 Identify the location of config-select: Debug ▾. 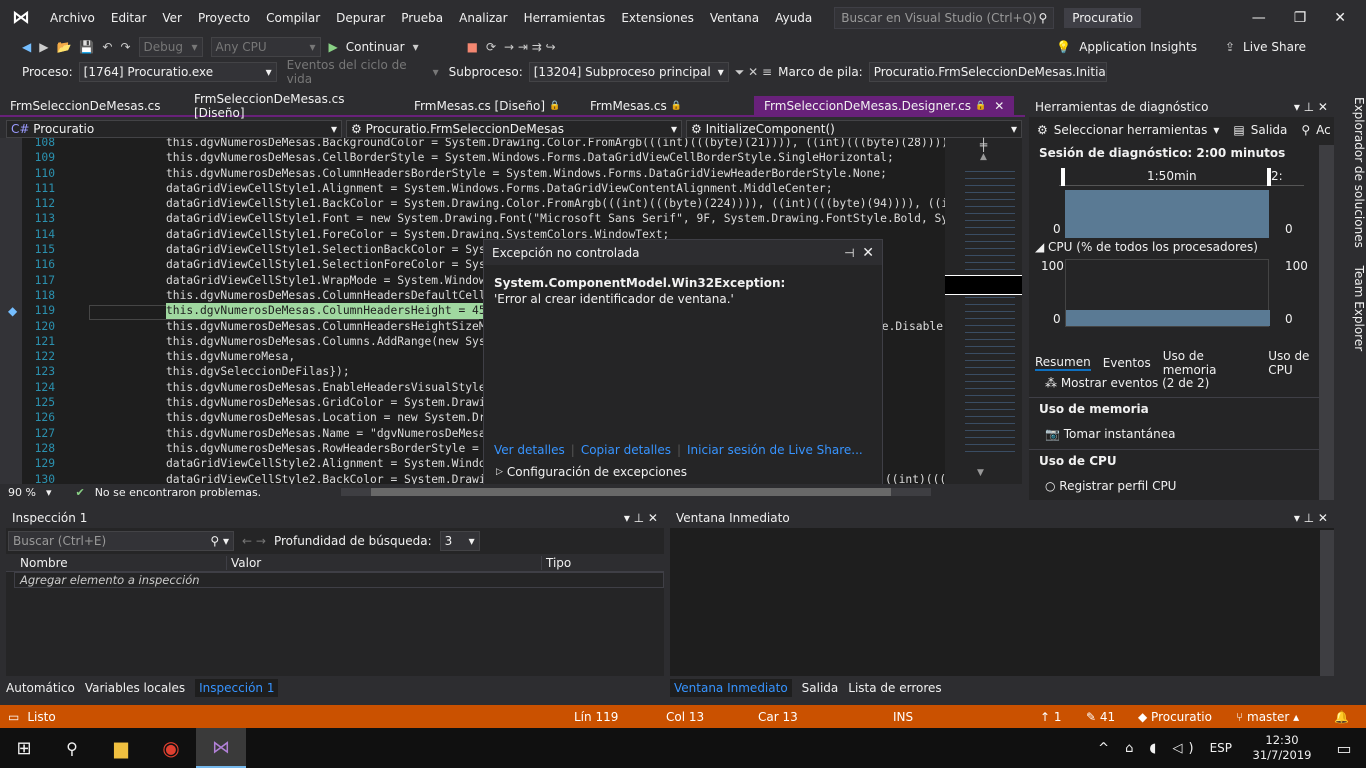
(170, 46).